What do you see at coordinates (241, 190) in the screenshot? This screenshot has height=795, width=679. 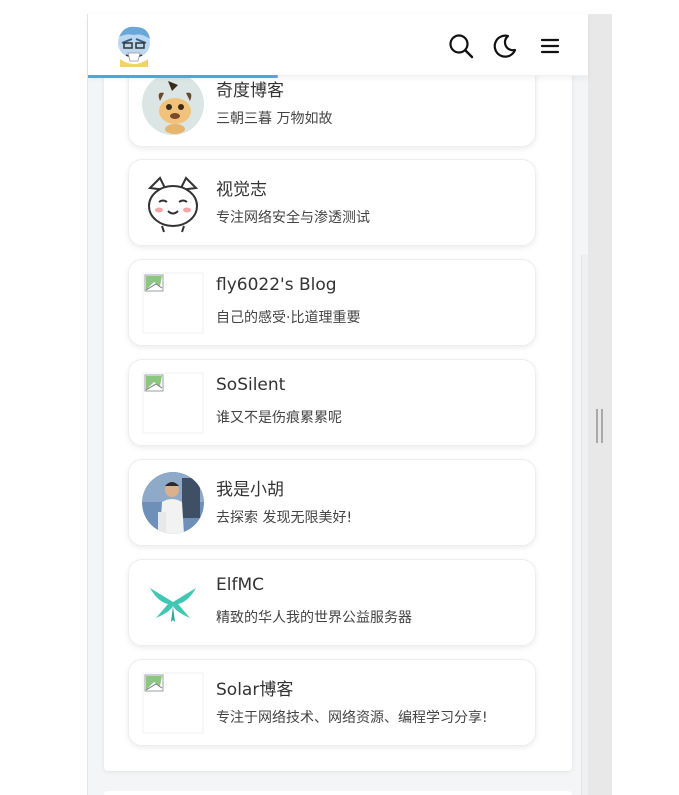 I see `link-name: 视觉志` at bounding box center [241, 190].